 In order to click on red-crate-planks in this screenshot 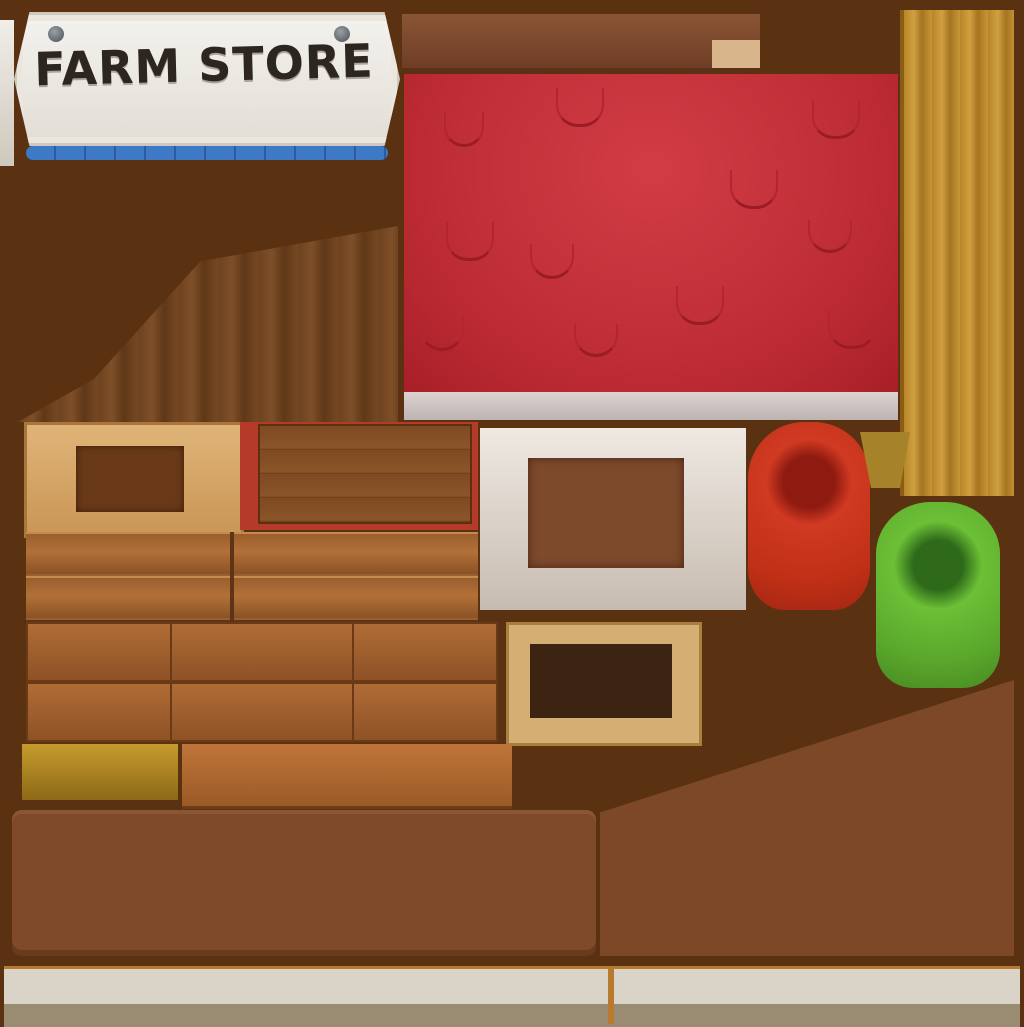, I will do `click(365, 474)`.